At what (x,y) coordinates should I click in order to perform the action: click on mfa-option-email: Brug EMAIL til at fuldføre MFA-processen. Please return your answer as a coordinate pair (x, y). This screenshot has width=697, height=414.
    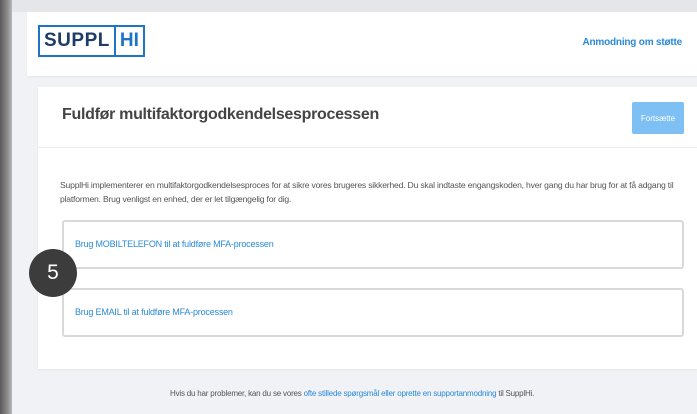
    Looking at the image, I should click on (373, 312).